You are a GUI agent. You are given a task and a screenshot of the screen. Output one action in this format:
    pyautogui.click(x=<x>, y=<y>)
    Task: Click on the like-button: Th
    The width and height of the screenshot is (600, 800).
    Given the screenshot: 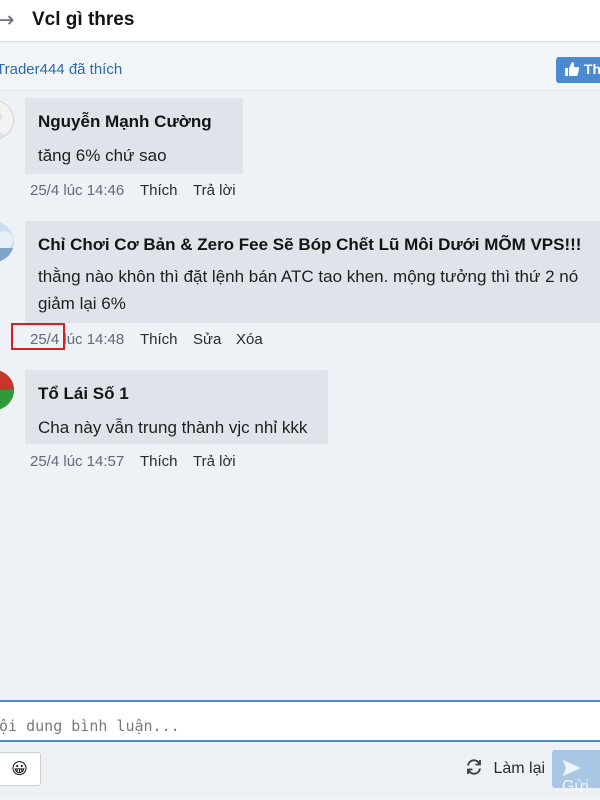 What is the action you would take?
    pyautogui.click(x=578, y=70)
    